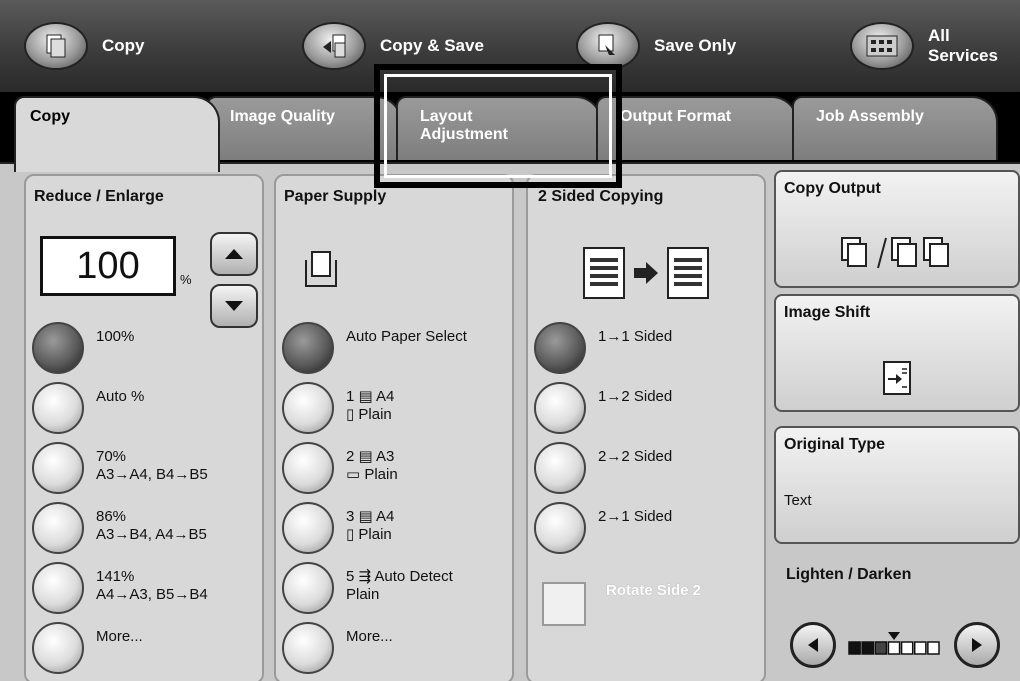  Describe the element at coordinates (924, 46) in the screenshot. I see `service-all-services-button: All Services` at that location.